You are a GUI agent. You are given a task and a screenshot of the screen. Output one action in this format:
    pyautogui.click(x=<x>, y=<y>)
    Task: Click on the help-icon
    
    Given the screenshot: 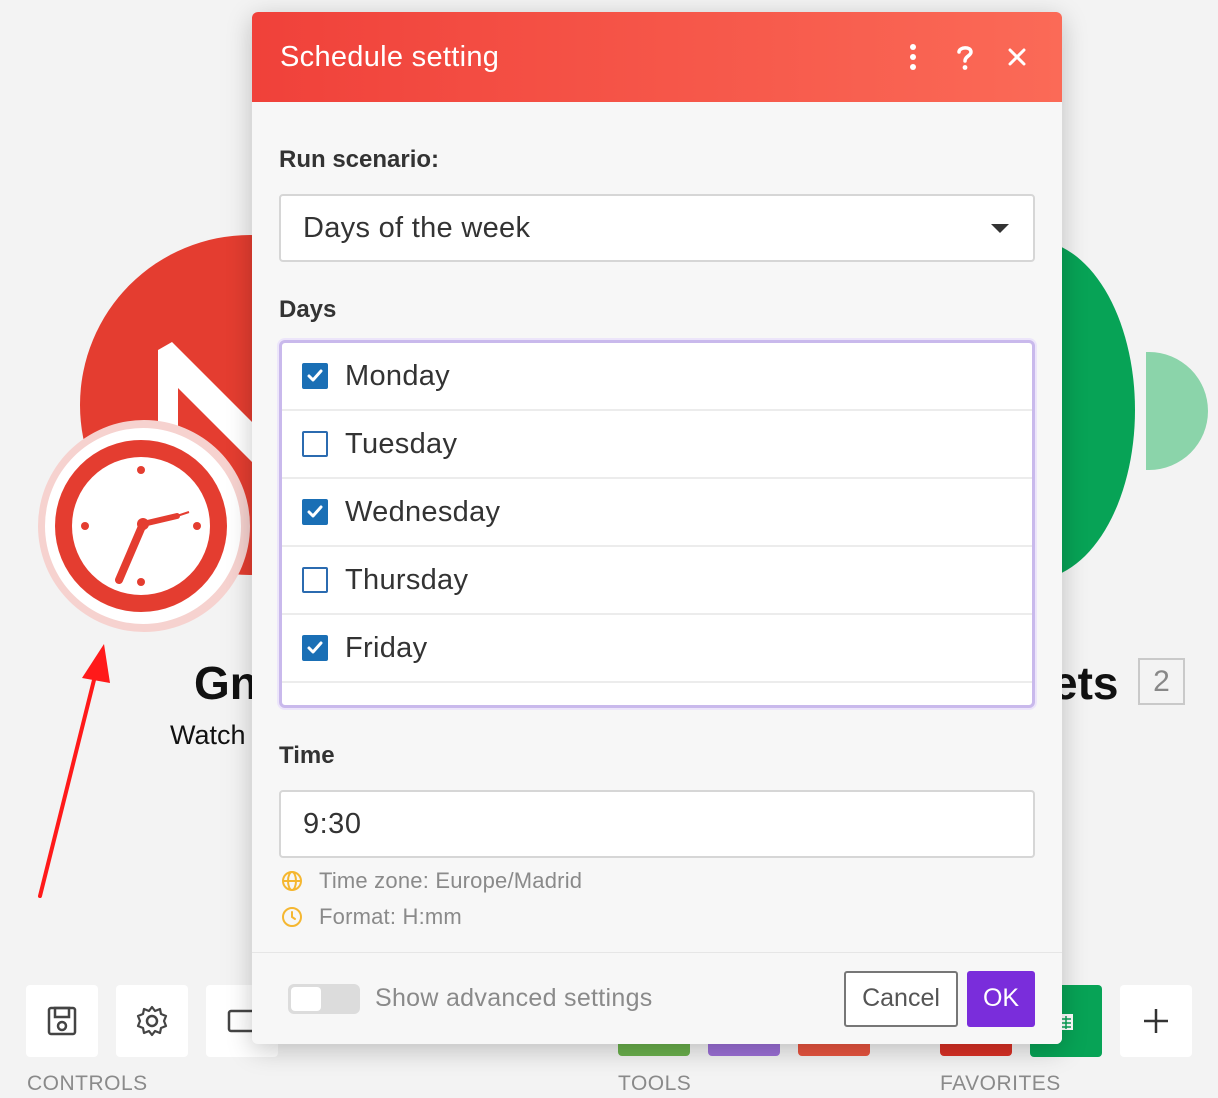 What is the action you would take?
    pyautogui.click(x=965, y=58)
    